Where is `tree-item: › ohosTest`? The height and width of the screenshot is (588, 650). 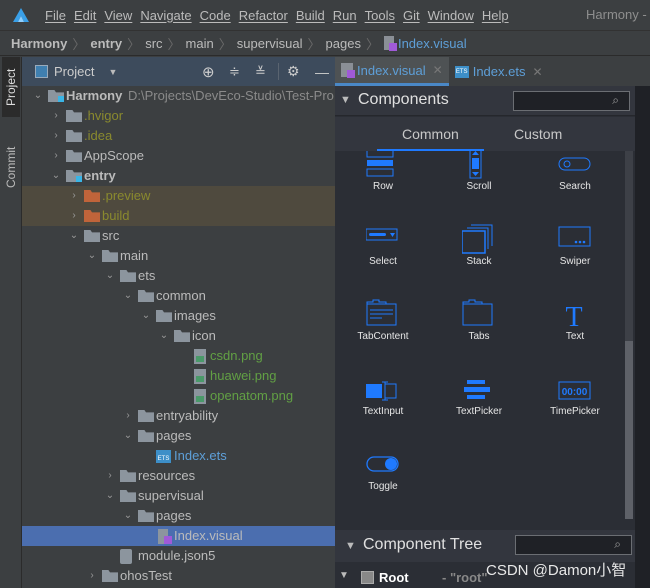 tree-item: › ohosTest is located at coordinates (178, 576).